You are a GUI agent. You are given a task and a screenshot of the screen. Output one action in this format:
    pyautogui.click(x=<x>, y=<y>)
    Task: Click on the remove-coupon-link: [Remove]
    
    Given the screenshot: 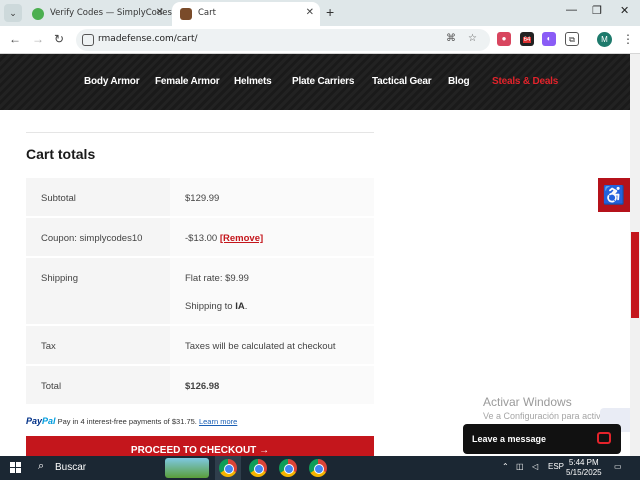 What is the action you would take?
    pyautogui.click(x=241, y=238)
    